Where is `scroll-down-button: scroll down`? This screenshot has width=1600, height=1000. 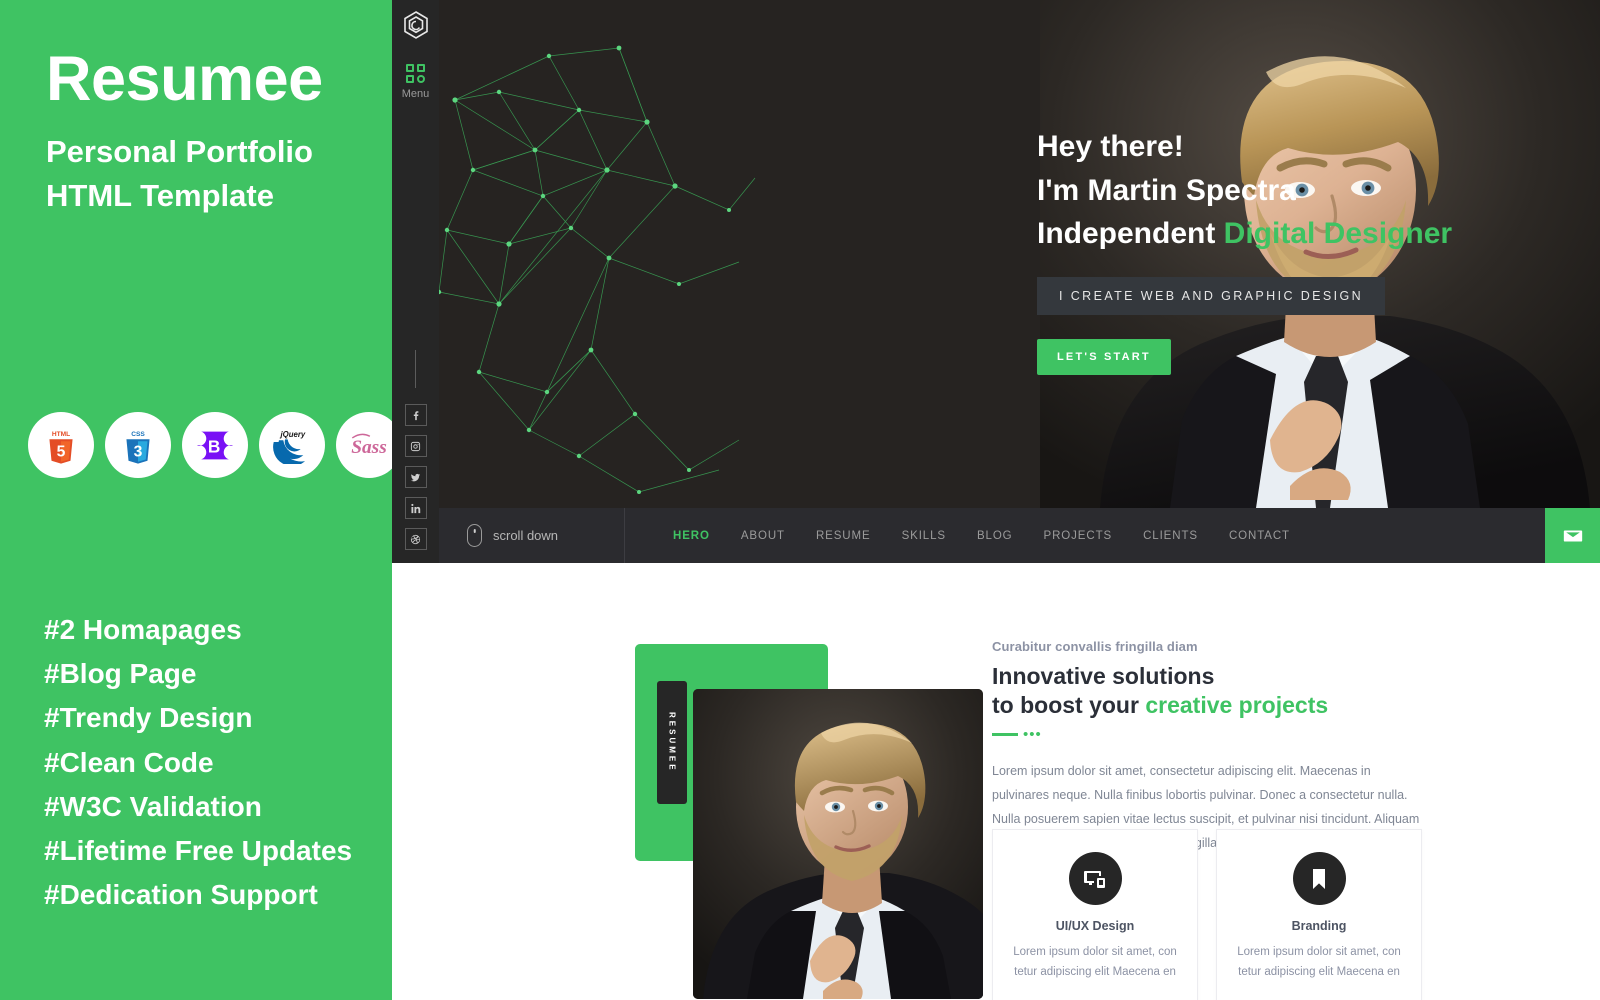
scroll-down-button: scroll down is located at coordinates (531, 535).